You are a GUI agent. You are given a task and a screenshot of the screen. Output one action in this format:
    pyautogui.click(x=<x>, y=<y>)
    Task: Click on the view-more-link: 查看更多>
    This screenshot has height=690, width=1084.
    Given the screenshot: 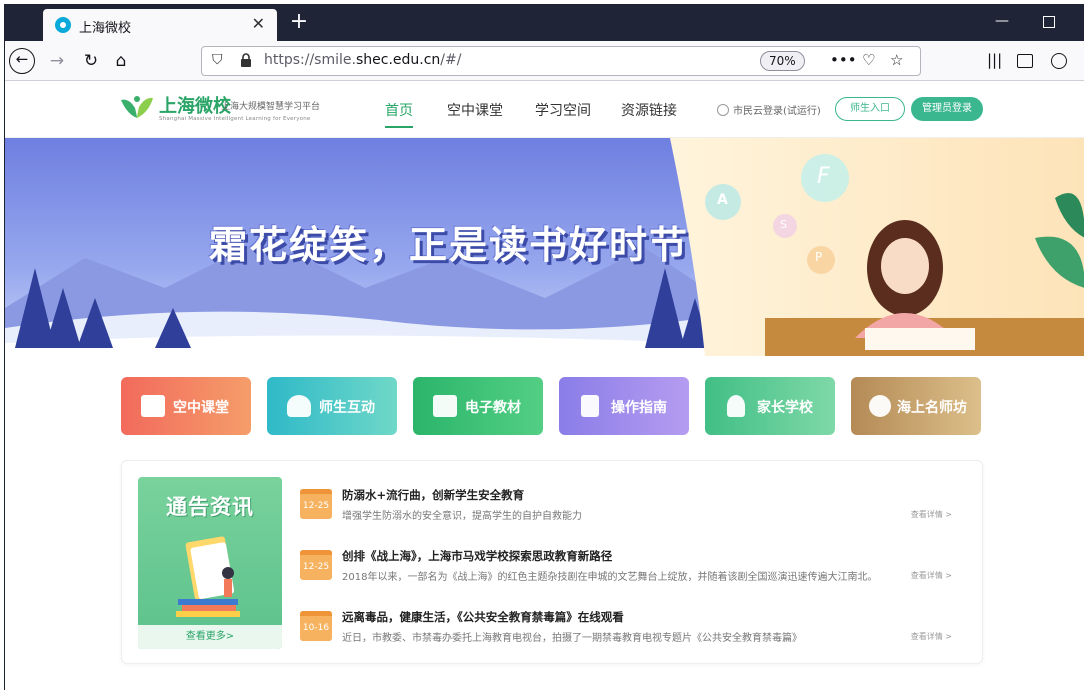 What is the action you would take?
    pyautogui.click(x=210, y=637)
    